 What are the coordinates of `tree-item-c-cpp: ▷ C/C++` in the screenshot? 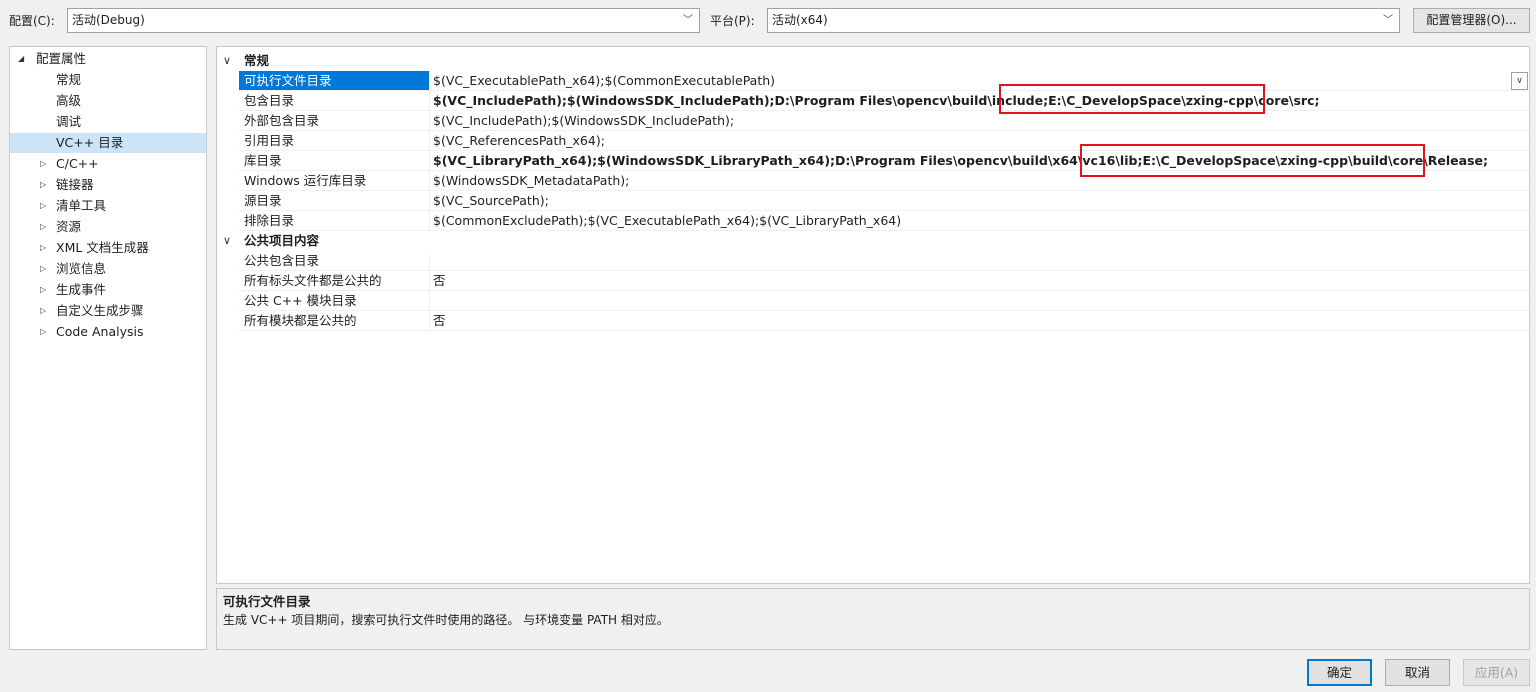 It's located at (108, 164).